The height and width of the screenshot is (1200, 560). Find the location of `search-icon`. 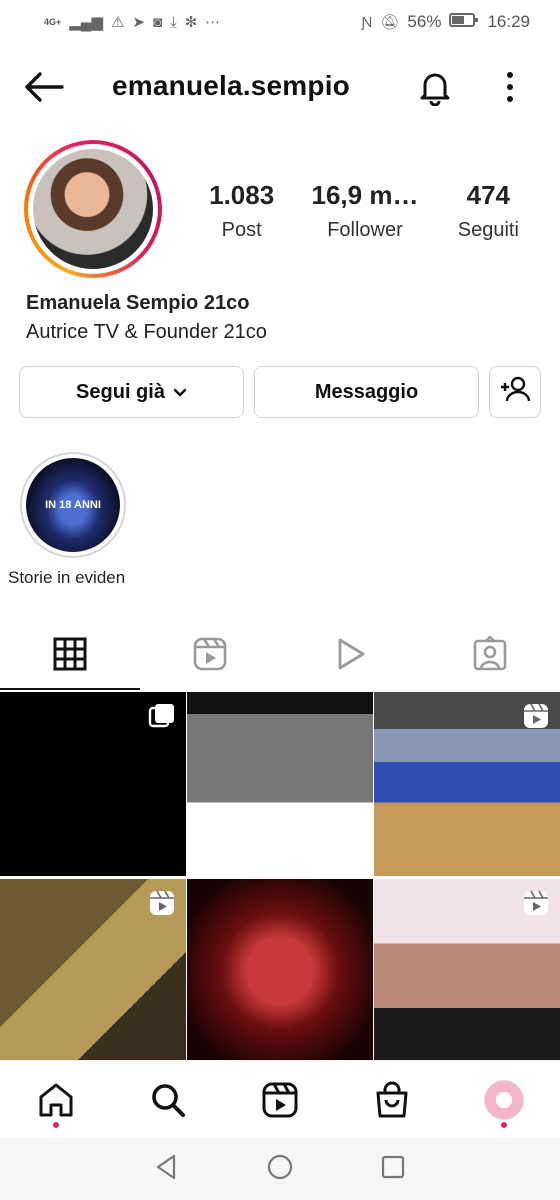

search-icon is located at coordinates (168, 1100).